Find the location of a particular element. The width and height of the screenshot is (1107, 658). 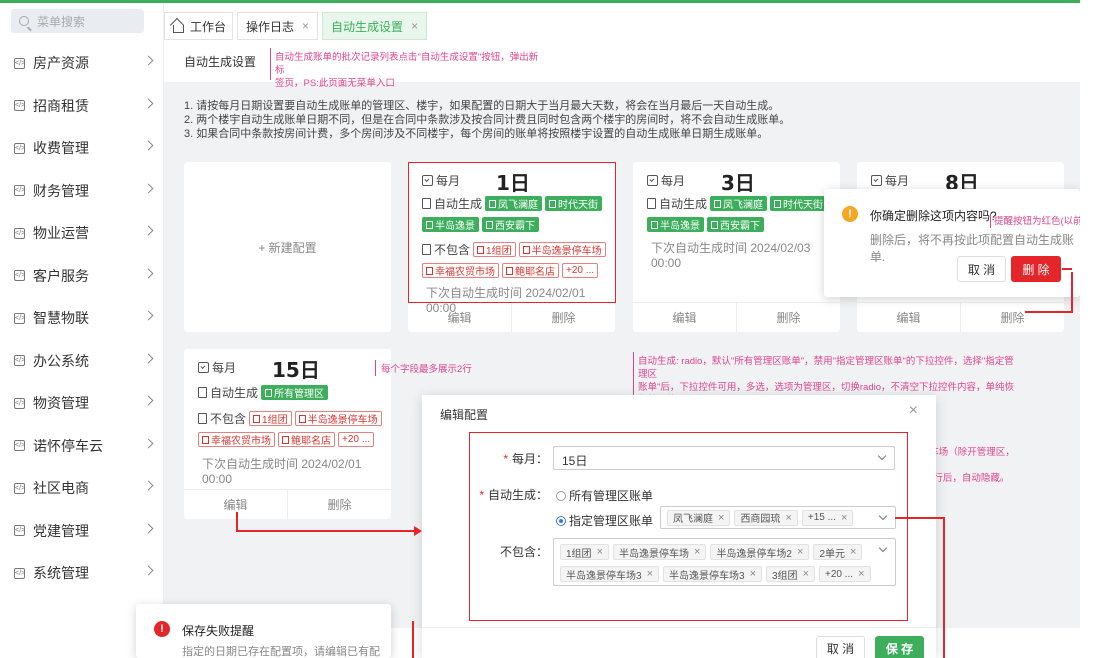

sidebar-item: </> 财务管理 is located at coordinates (82, 191).